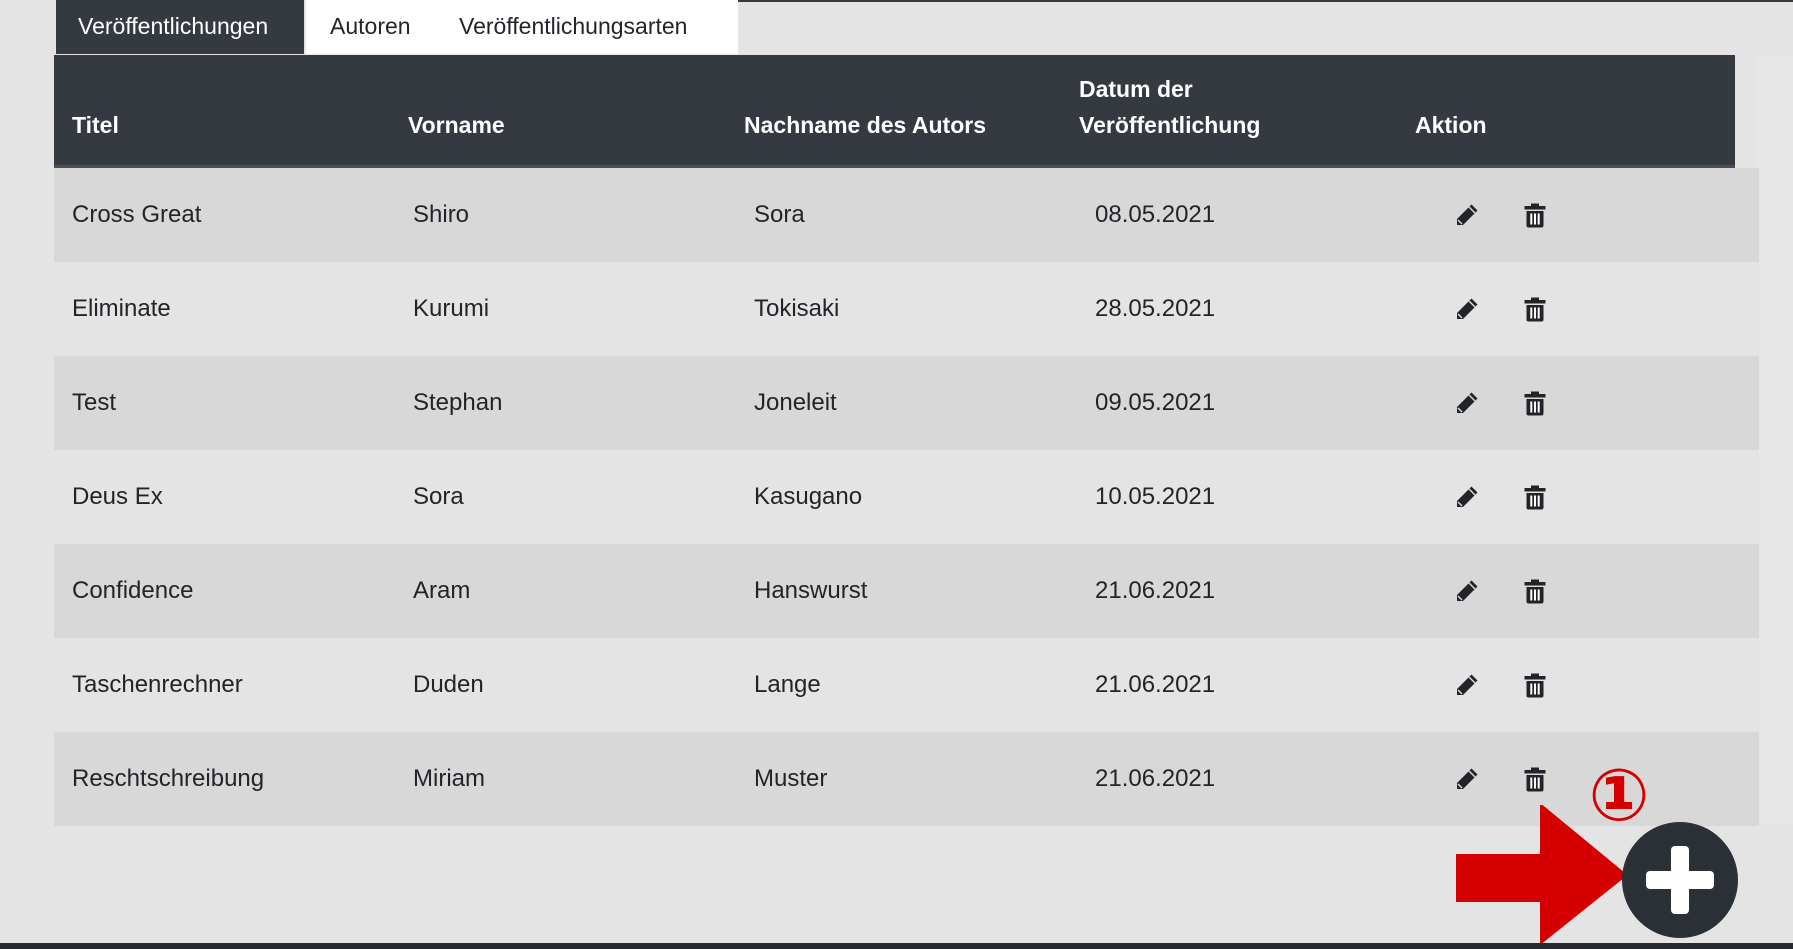 This screenshot has width=1793, height=949. I want to click on cell-date: 10.05.2021, so click(1155, 496).